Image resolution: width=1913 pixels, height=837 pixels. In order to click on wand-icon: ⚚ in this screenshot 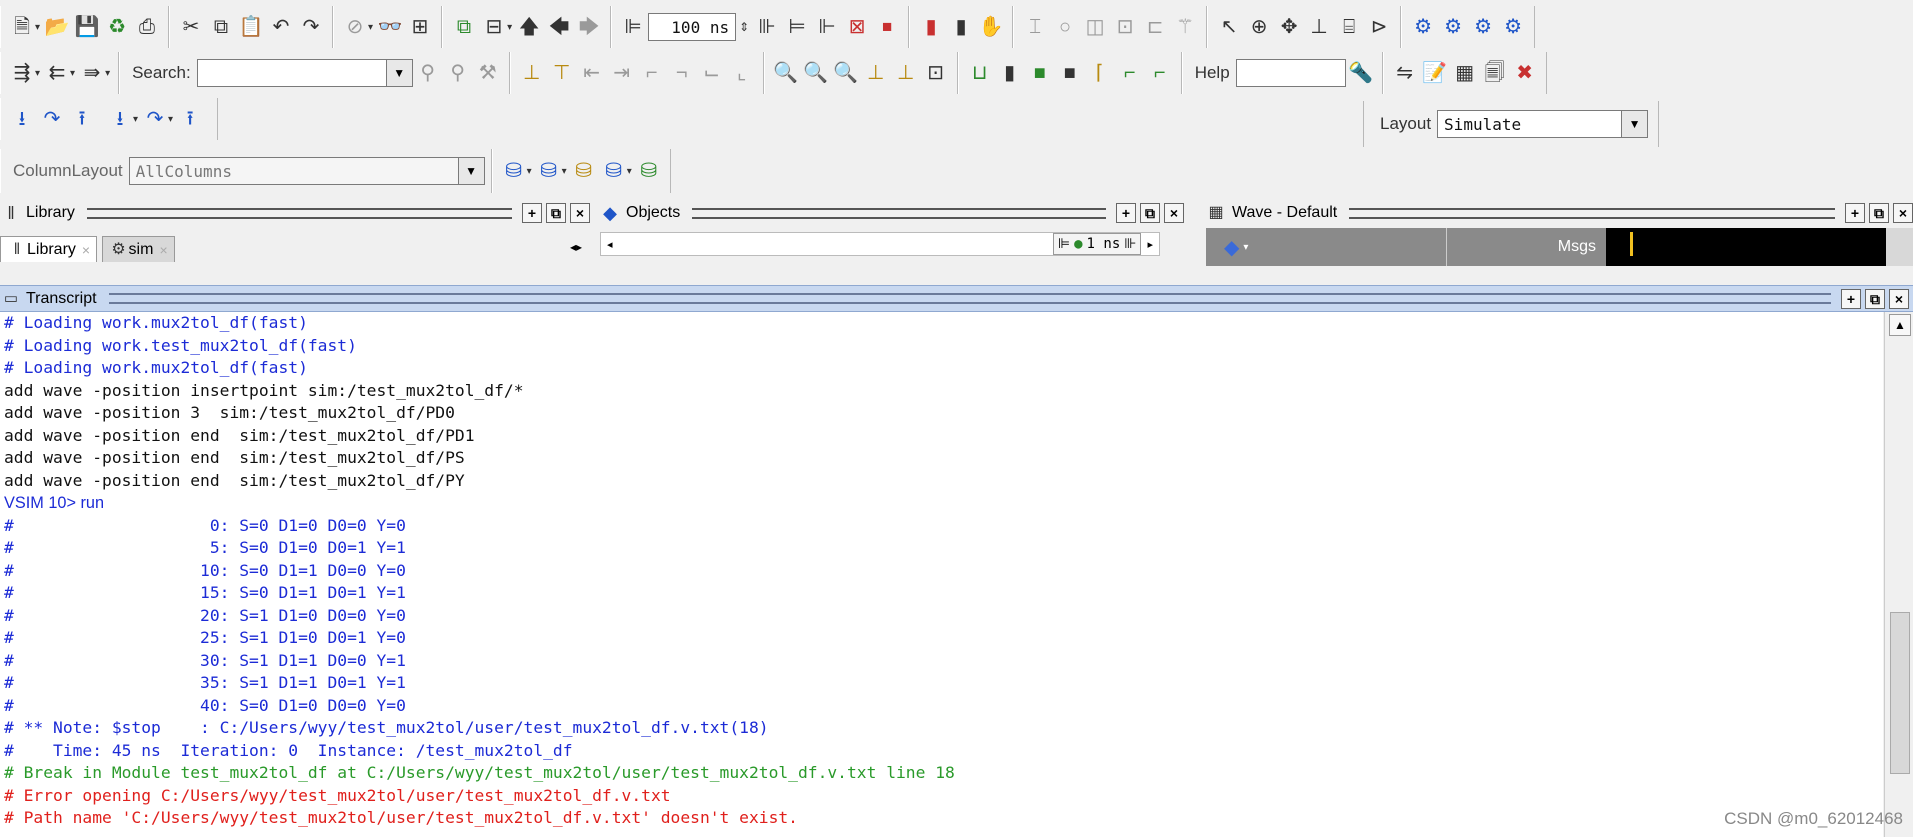, I will do `click(1185, 27)`.